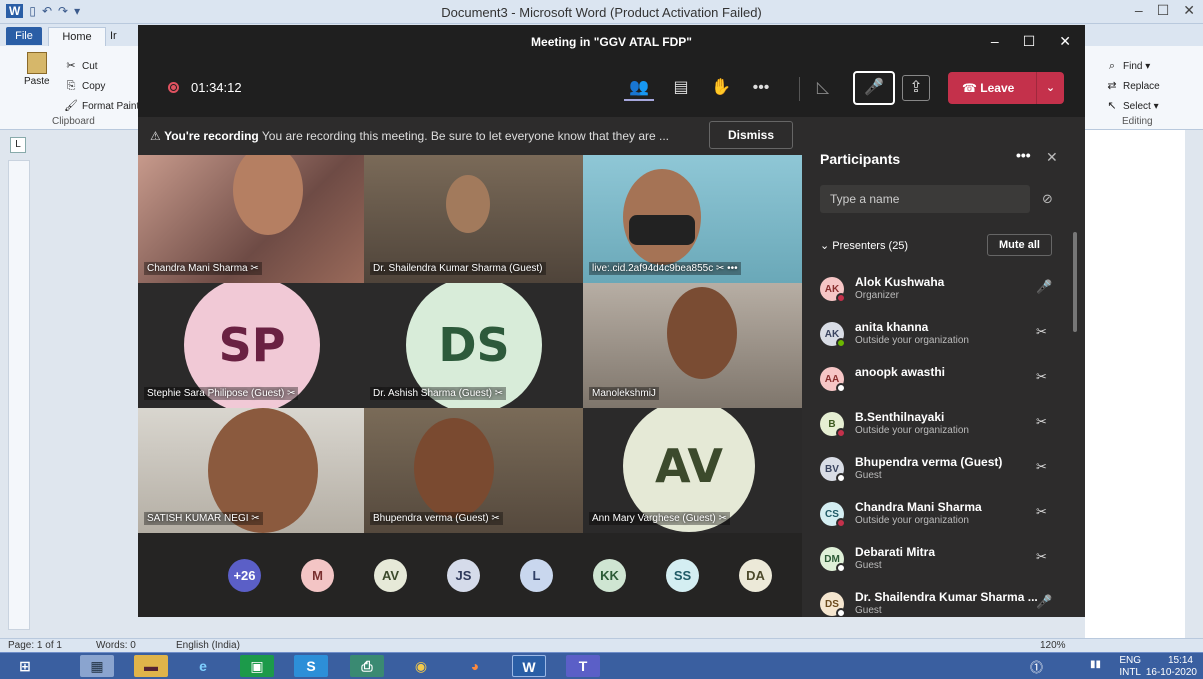  Describe the element at coordinates (937, 471) in the screenshot. I see `participant-row: BV Bhupendra verma (Guest) Guest ✂` at that location.